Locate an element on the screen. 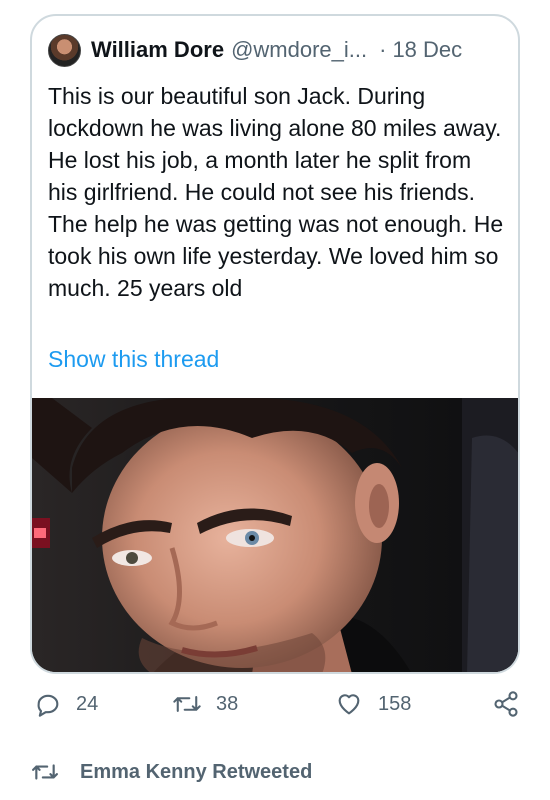 The width and height of the screenshot is (550, 800). tweet-date: 18 Dec is located at coordinates (427, 50).